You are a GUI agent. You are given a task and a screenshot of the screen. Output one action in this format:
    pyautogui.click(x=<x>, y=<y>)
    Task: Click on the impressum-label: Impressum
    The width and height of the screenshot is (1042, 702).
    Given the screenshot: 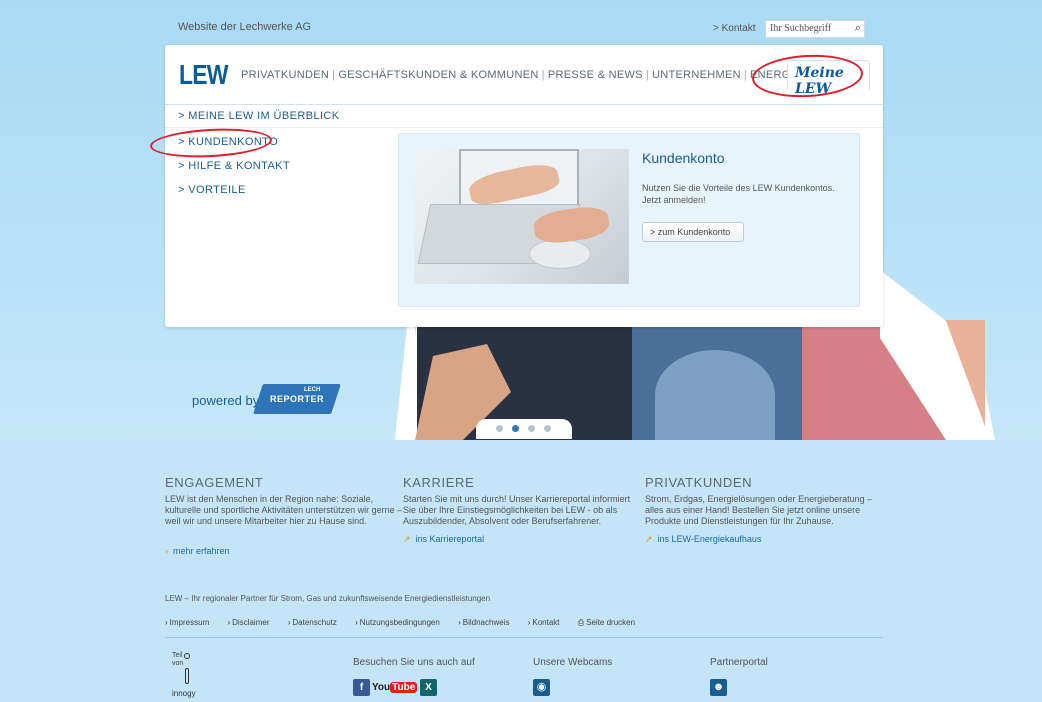 What is the action you would take?
    pyautogui.click(x=189, y=622)
    